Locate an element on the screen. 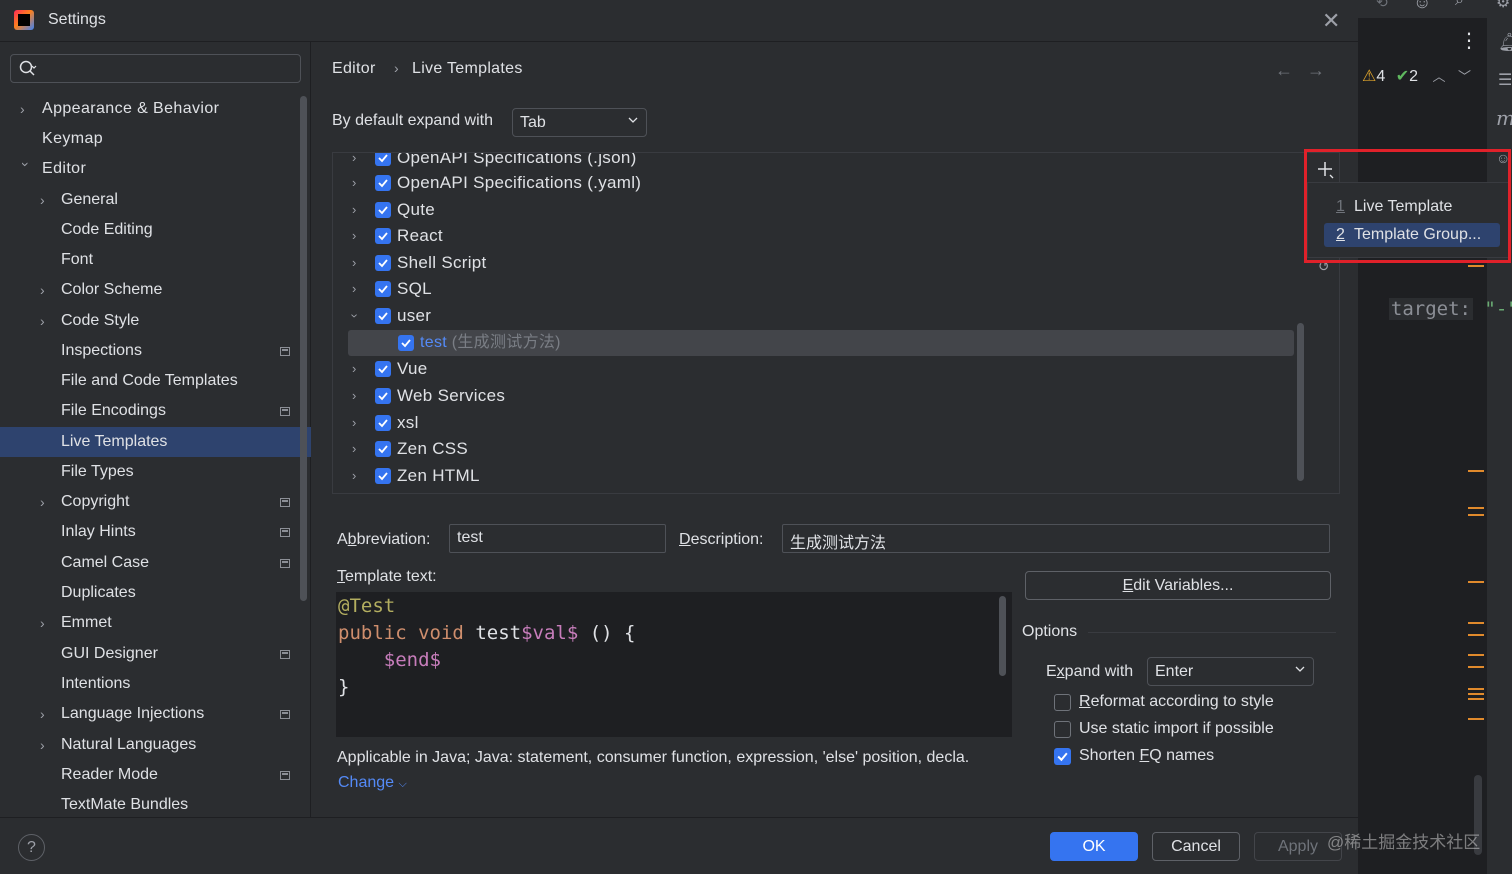 This screenshot has height=874, width=1512. chevron-down-icon: › is located at coordinates (354, 316).